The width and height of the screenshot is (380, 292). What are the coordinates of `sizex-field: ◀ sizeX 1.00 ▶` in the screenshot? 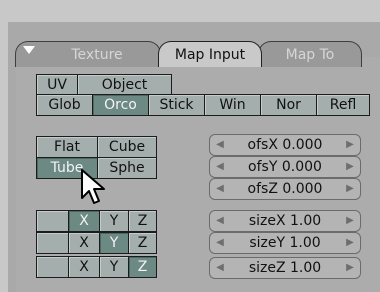 It's located at (285, 221).